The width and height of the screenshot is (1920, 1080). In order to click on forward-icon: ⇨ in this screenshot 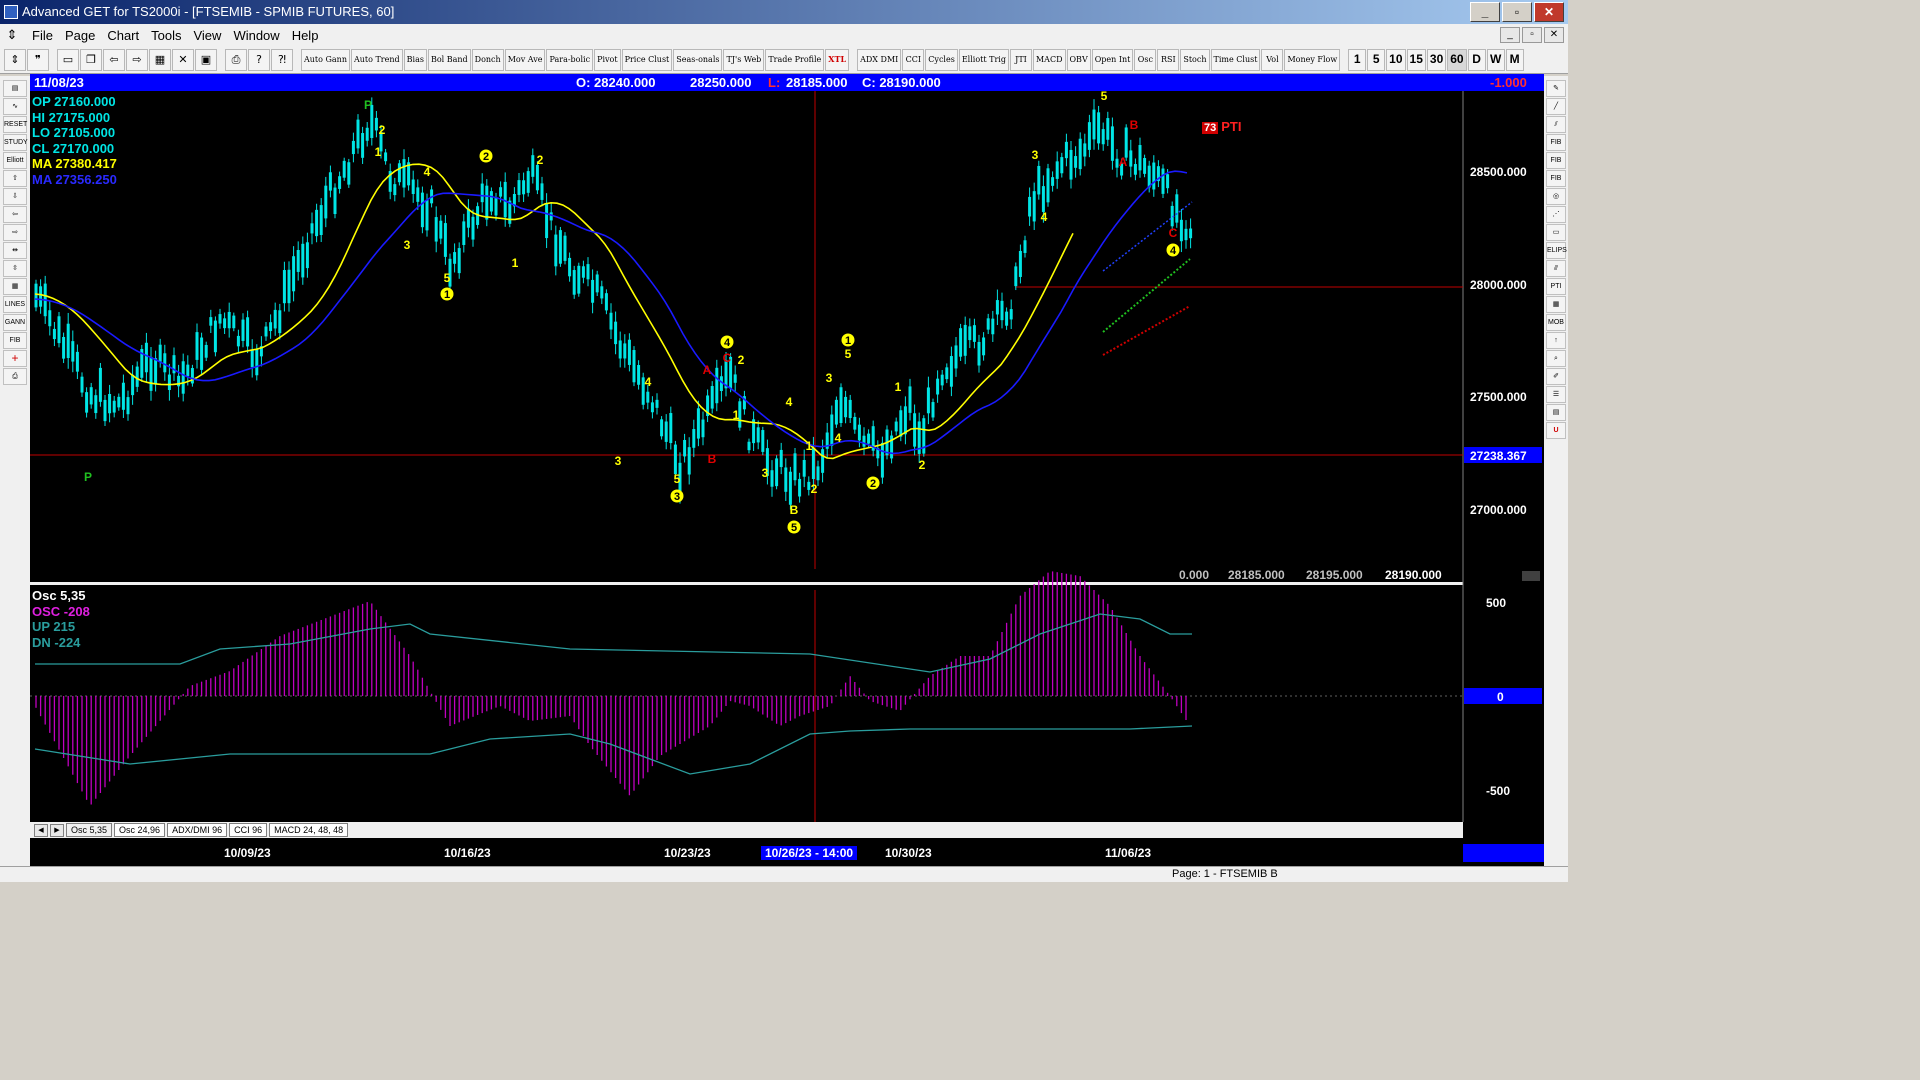, I will do `click(137, 59)`.